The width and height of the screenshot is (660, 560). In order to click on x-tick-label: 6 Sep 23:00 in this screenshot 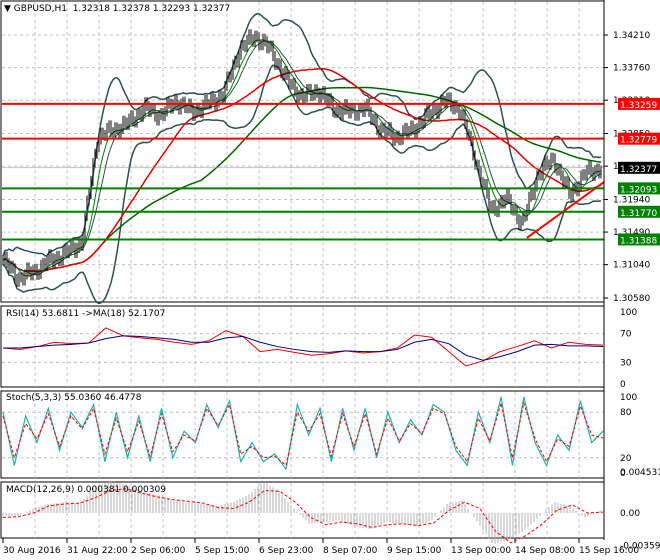, I will do `click(286, 551)`.